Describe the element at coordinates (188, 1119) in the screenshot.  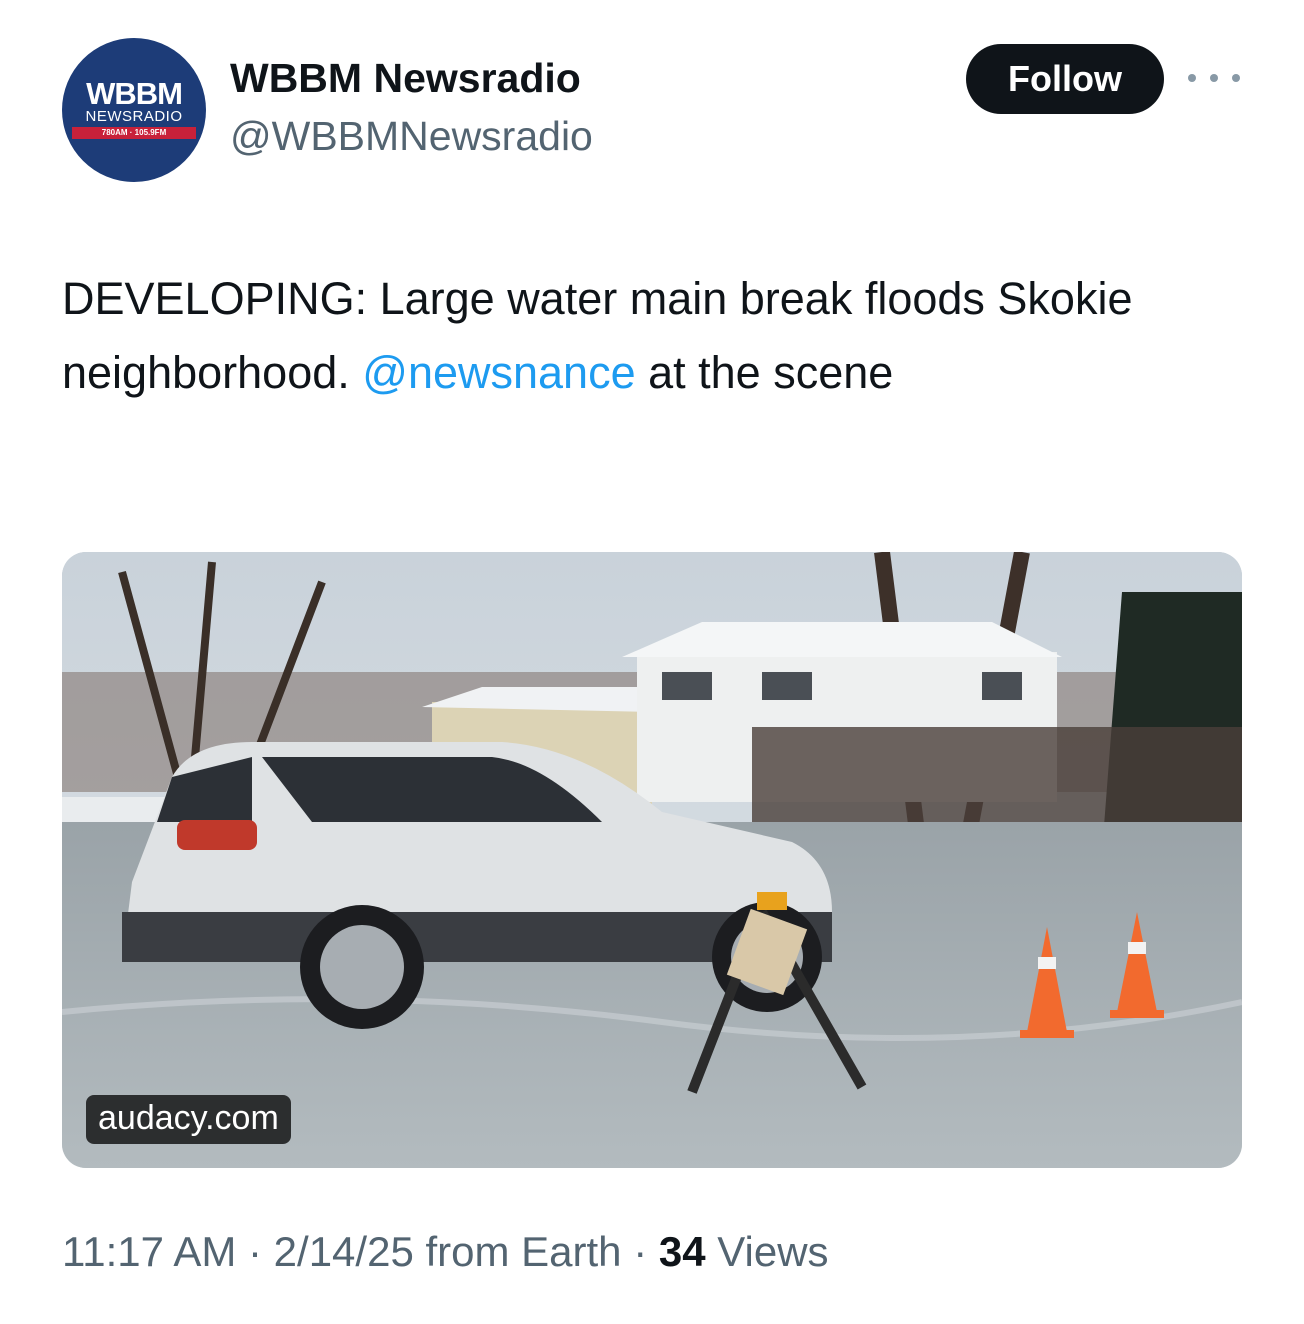
I see `media-source-badge: audacy.com` at that location.